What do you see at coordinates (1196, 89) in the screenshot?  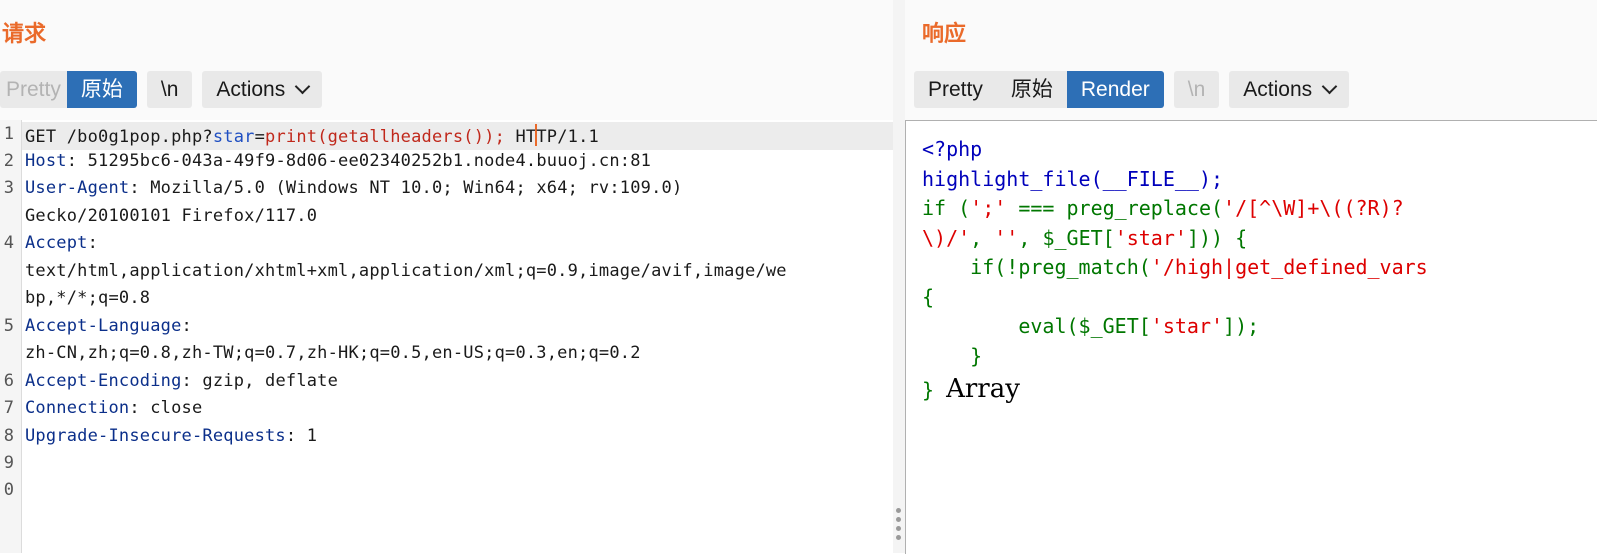 I see `response-tab-newline: \n` at bounding box center [1196, 89].